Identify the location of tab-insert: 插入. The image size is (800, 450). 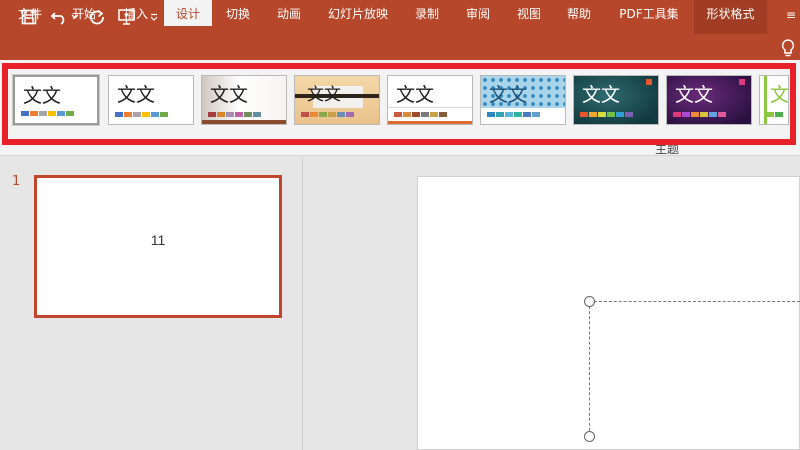
(136, 13).